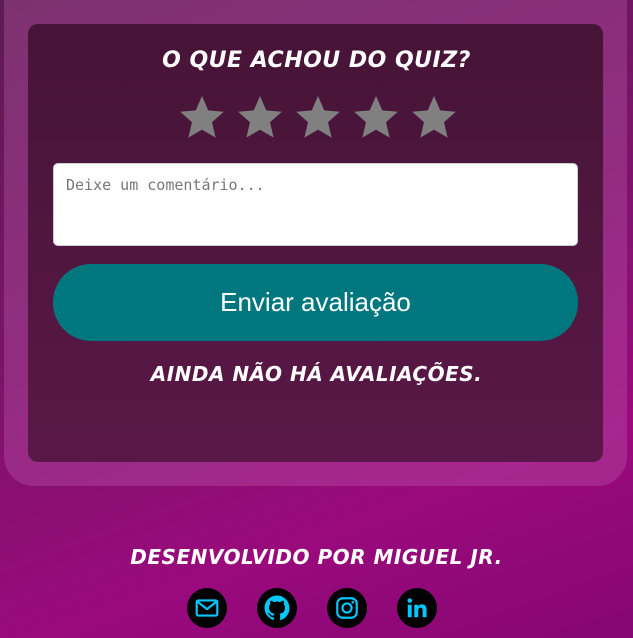 This screenshot has height=638, width=633. I want to click on comment-input, so click(315, 204).